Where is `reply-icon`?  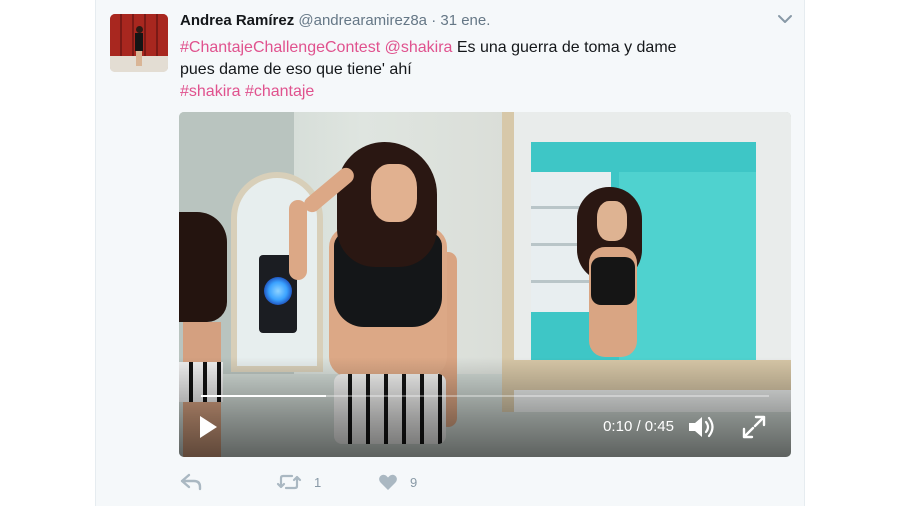
reply-icon is located at coordinates (191, 482).